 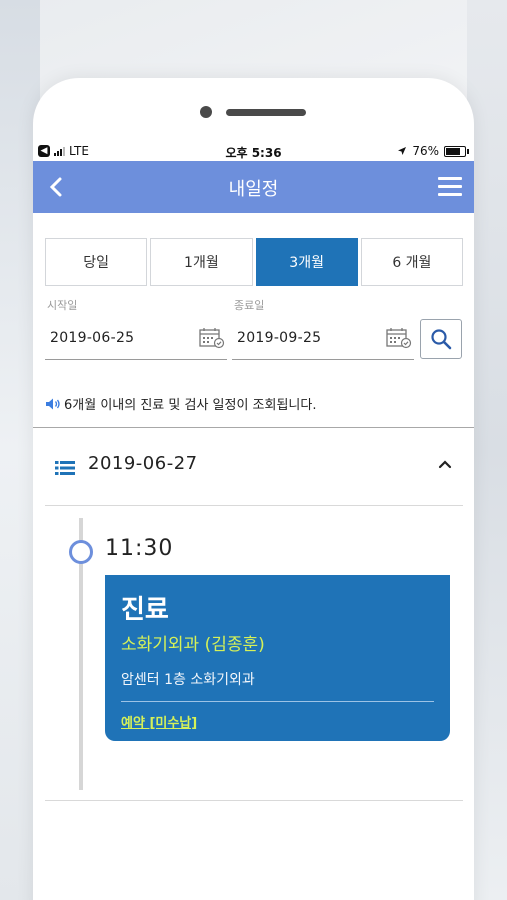 I want to click on end-date-field: 2019-09-25, so click(x=323, y=338).